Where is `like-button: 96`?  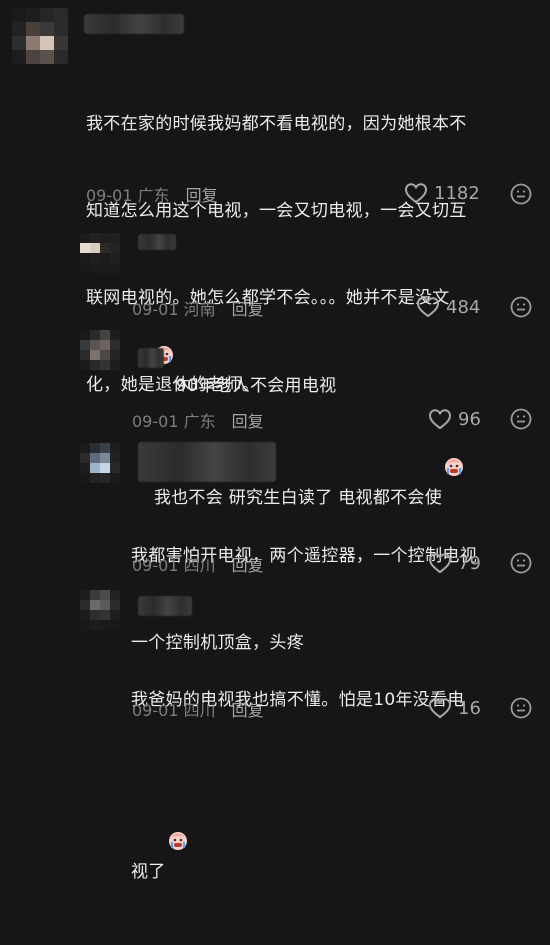
like-button: 96 is located at coordinates (454, 419).